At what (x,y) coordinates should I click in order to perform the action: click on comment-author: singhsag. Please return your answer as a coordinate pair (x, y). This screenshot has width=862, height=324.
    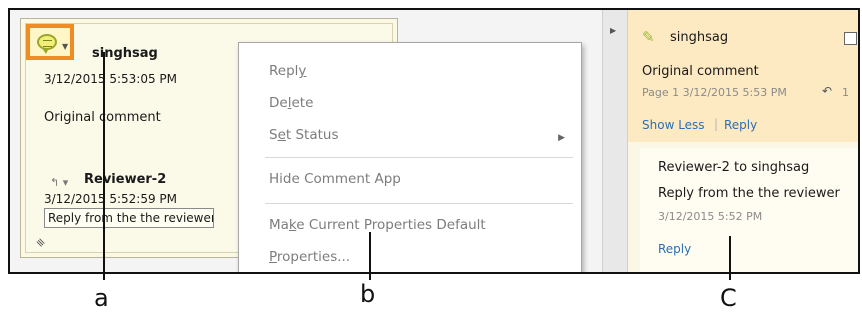
    Looking at the image, I should click on (699, 37).